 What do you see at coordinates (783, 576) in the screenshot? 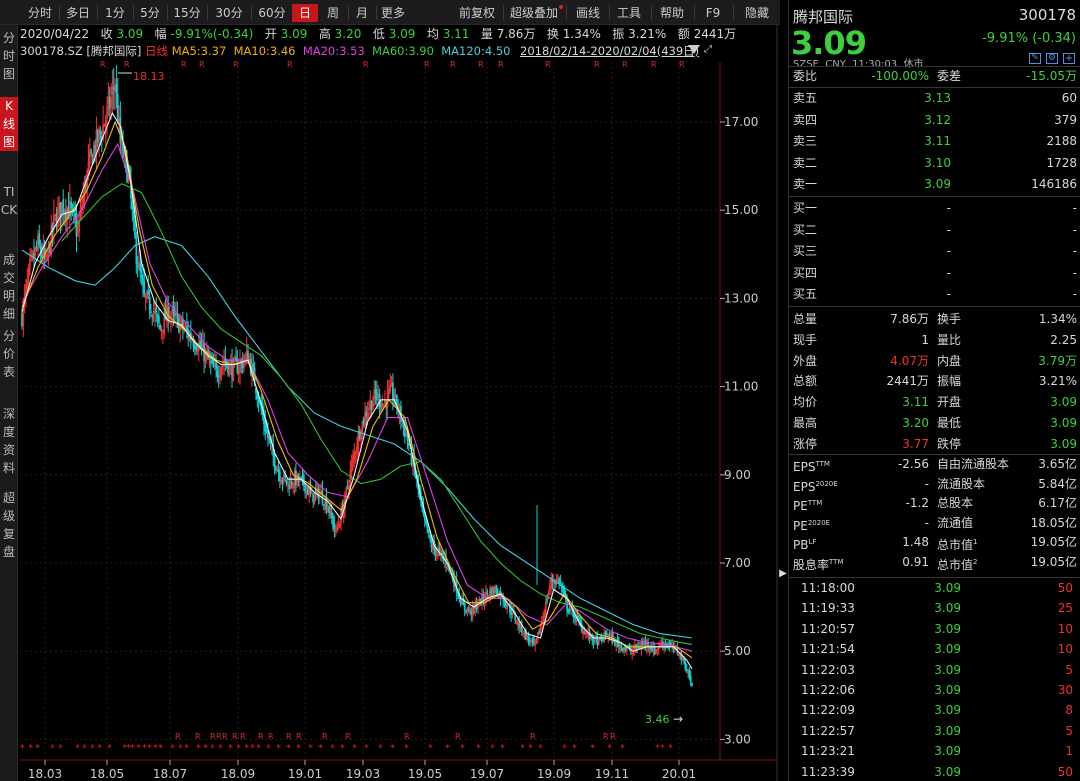
I see `panel-toggle-icon: ▶` at bounding box center [783, 576].